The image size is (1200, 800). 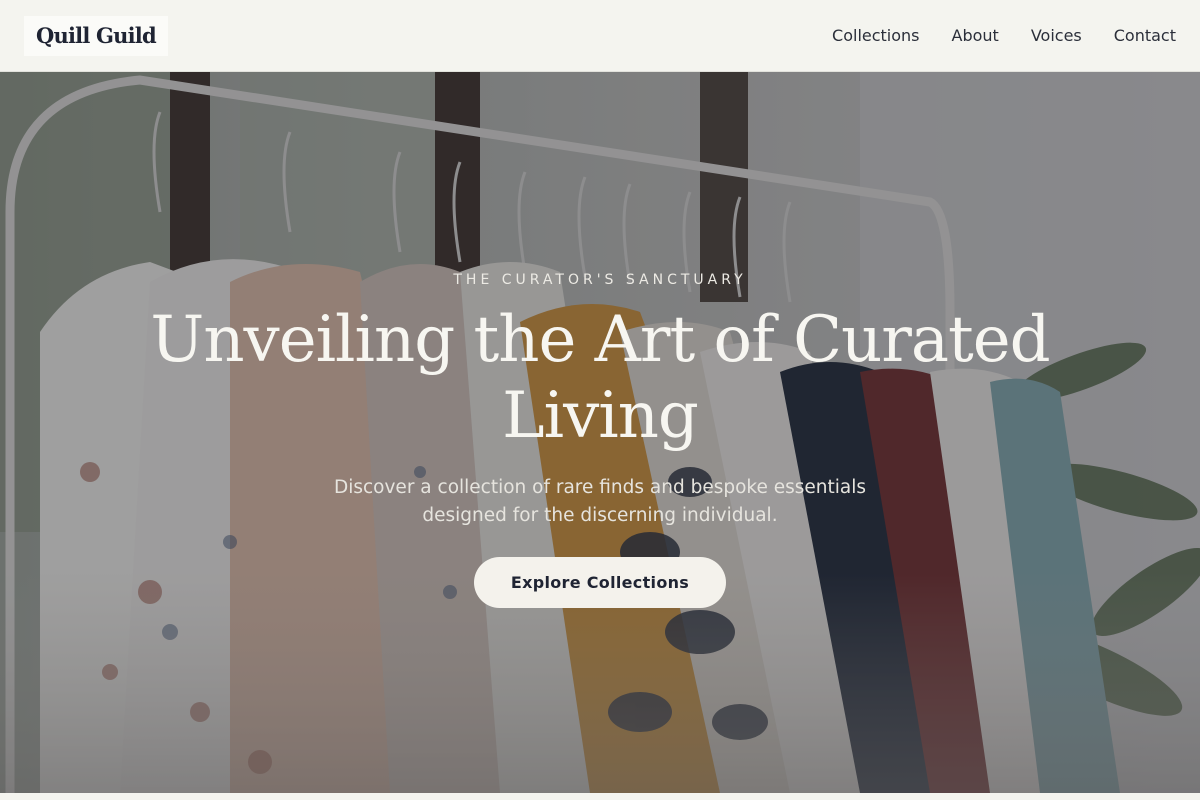 What do you see at coordinates (96, 35) in the screenshot?
I see `brand-logo: Quill Guild` at bounding box center [96, 35].